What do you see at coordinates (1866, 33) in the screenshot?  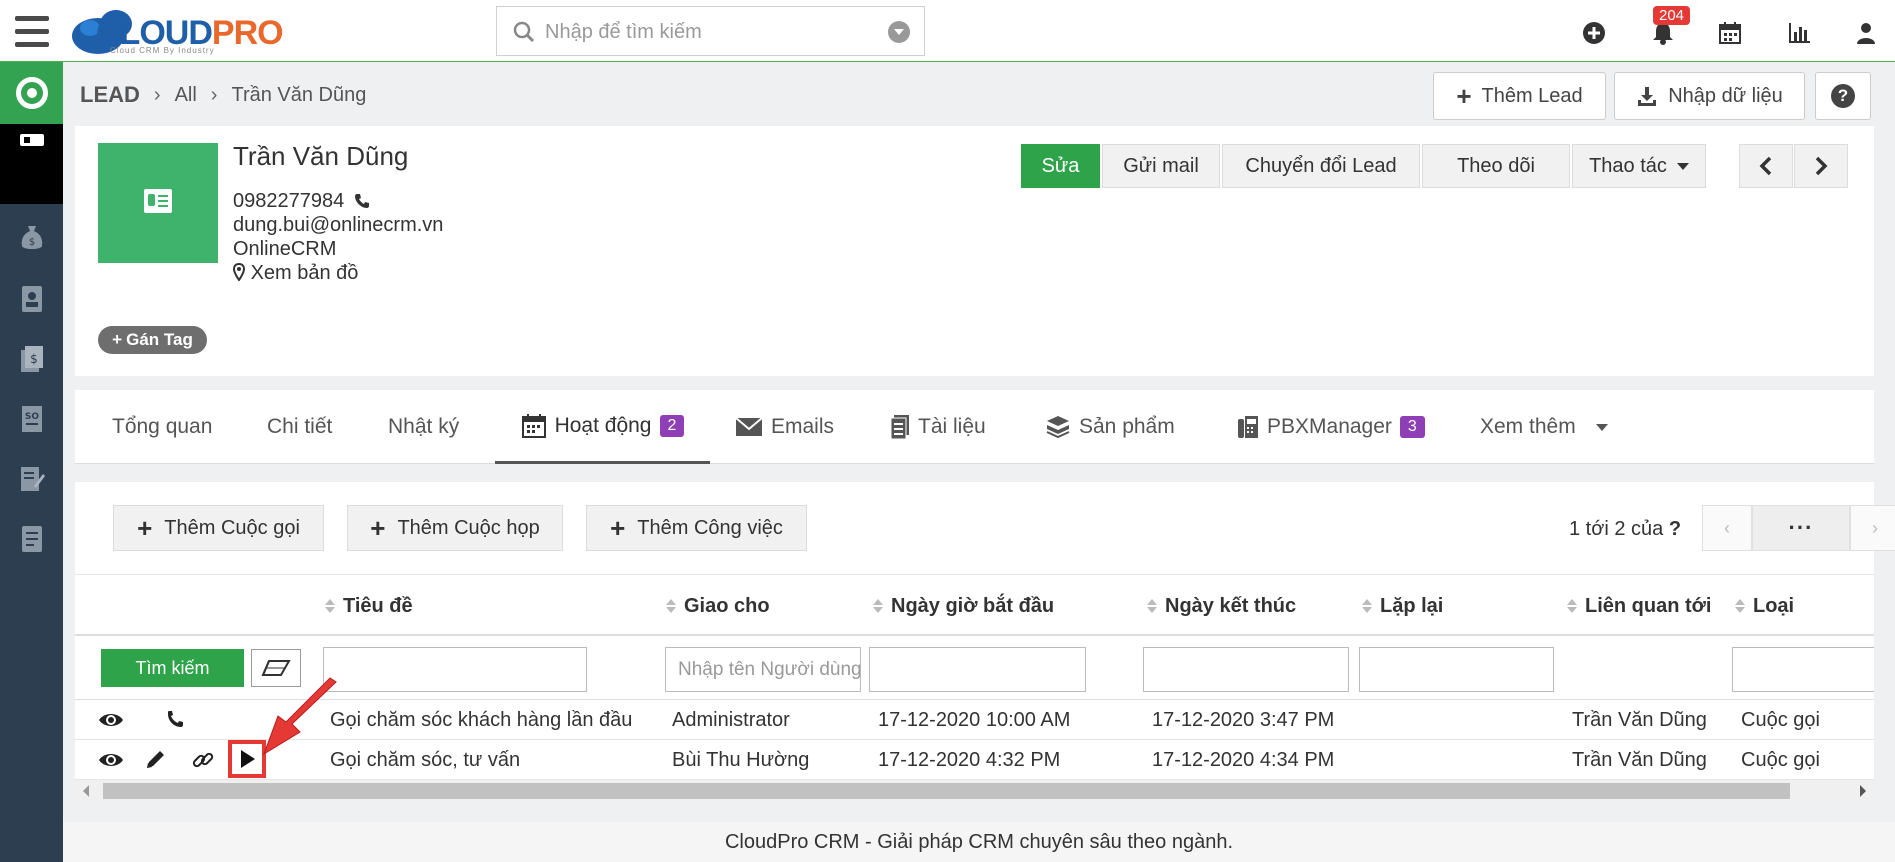 I see `user-profile-icon` at bounding box center [1866, 33].